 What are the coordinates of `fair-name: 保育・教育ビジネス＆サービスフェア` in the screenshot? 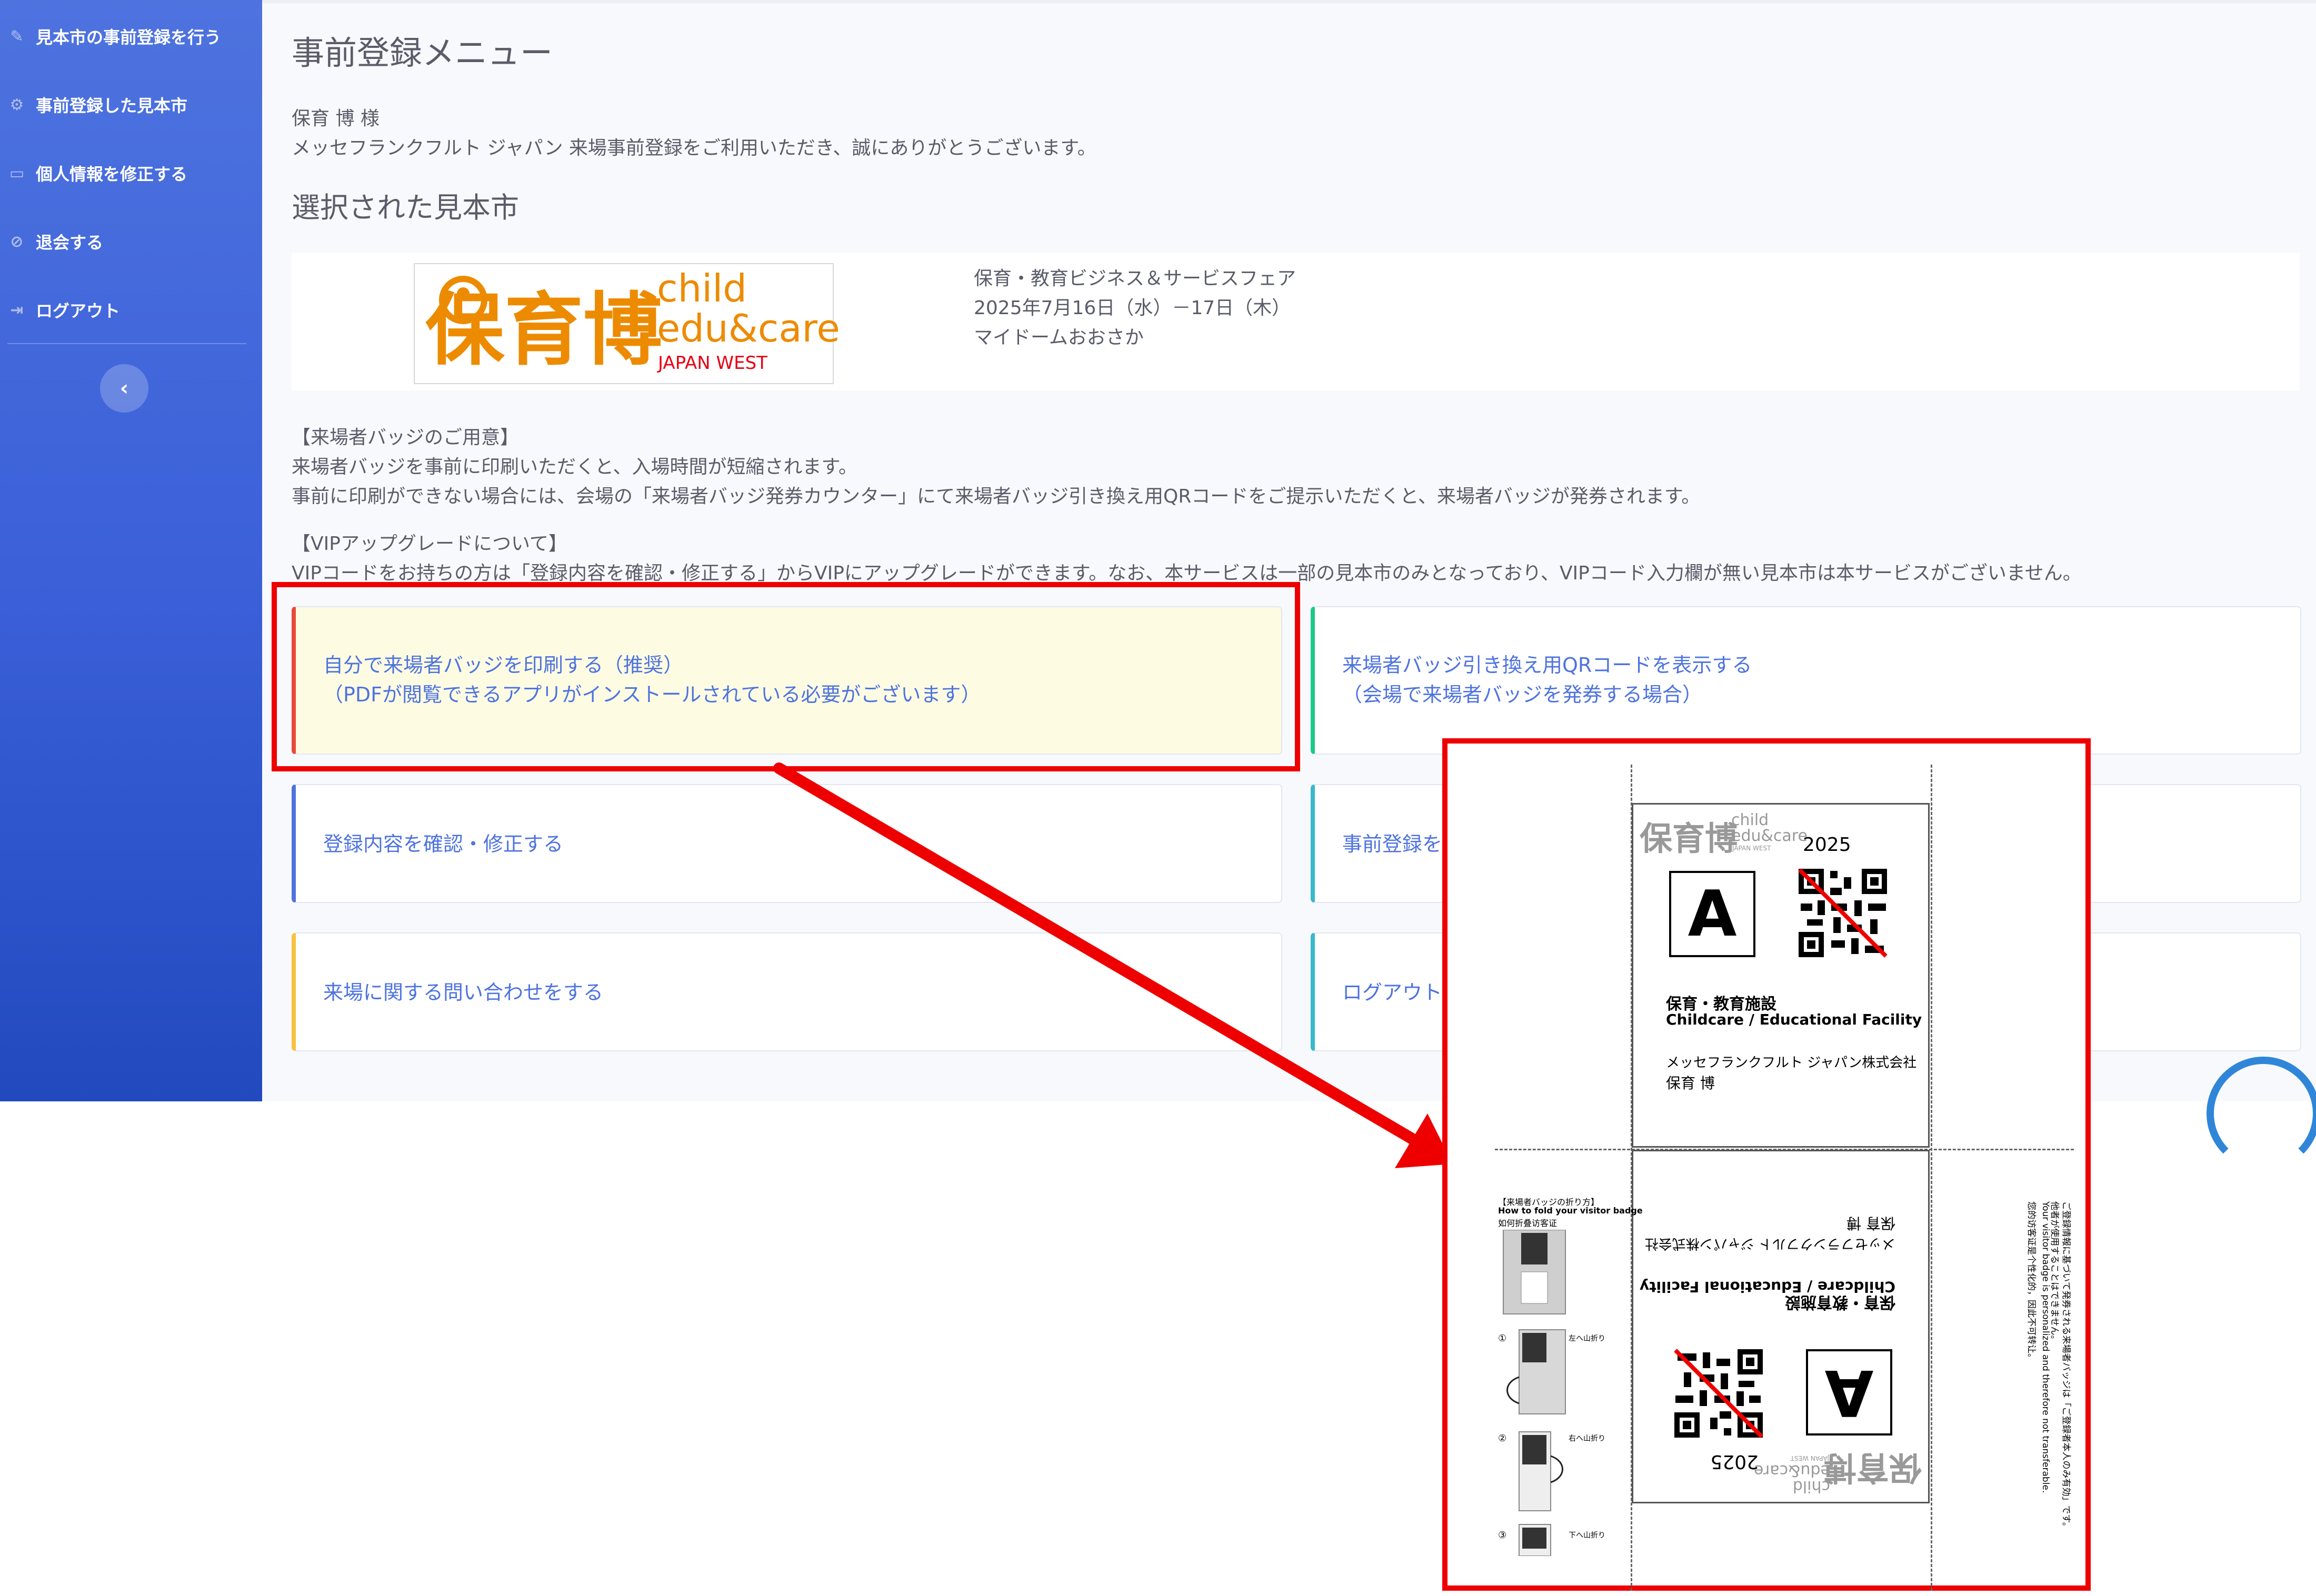 It's located at (1135, 279).